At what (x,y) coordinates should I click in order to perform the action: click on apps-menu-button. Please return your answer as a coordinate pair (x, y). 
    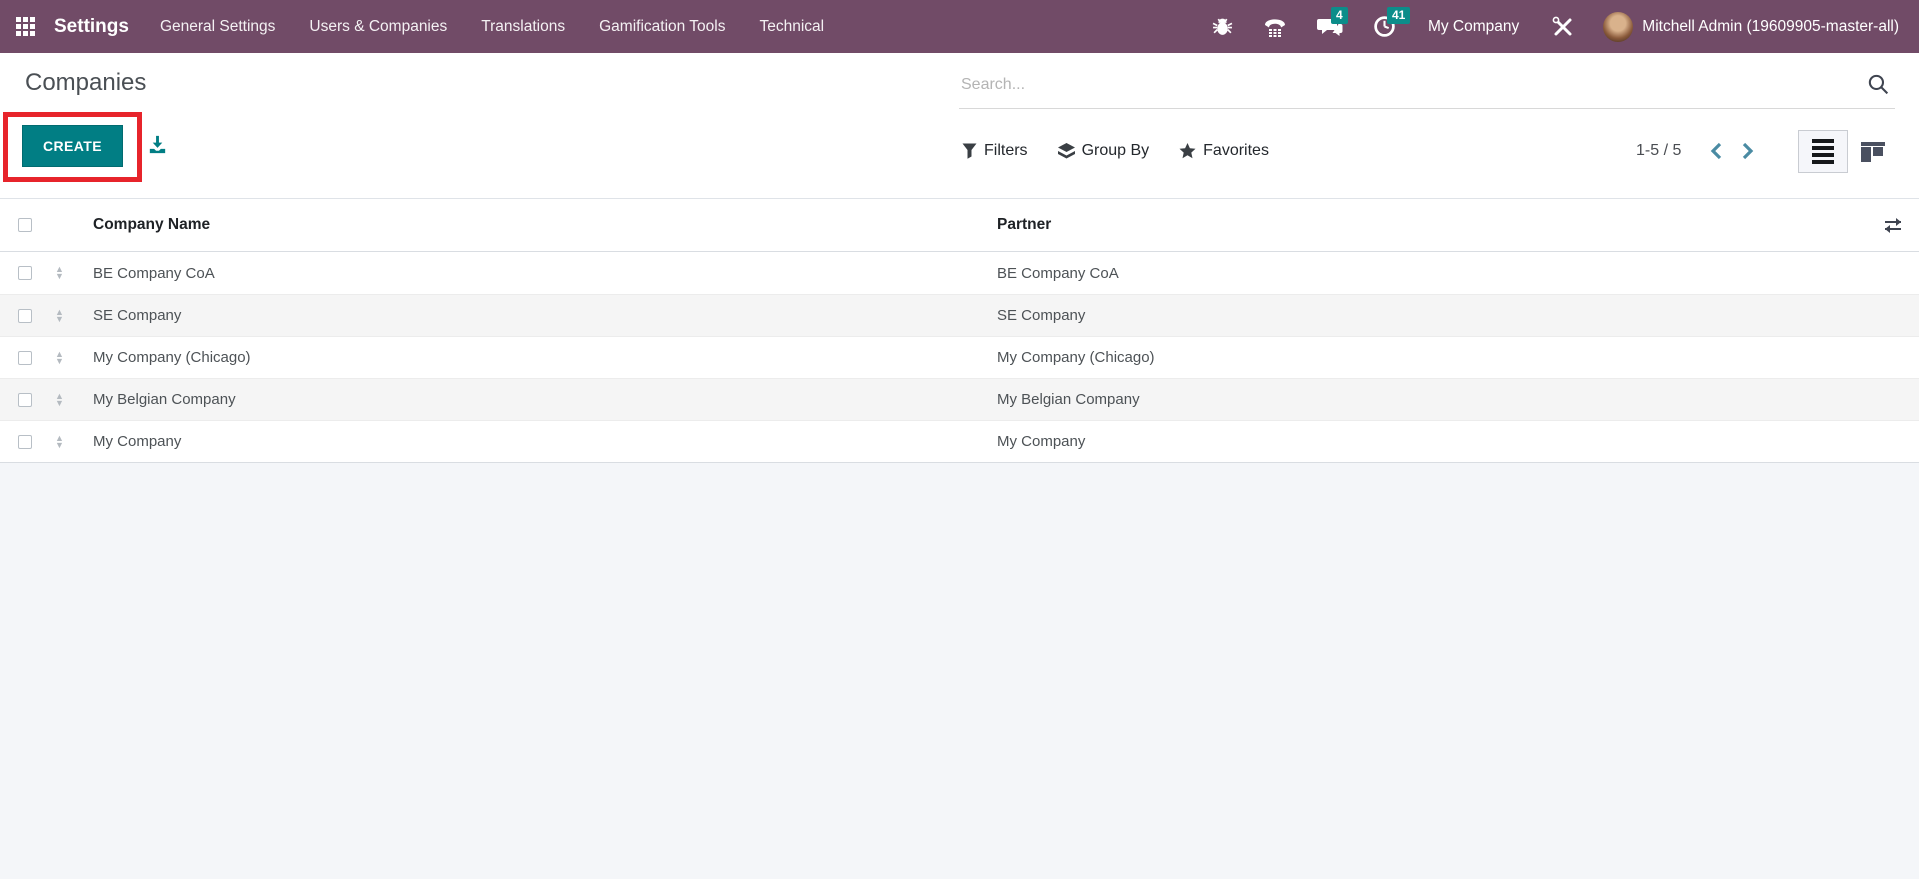
    Looking at the image, I should click on (25, 26).